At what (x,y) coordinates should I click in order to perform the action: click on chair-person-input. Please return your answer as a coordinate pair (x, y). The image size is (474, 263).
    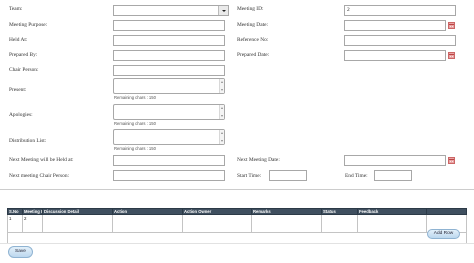
    Looking at the image, I should click on (169, 70).